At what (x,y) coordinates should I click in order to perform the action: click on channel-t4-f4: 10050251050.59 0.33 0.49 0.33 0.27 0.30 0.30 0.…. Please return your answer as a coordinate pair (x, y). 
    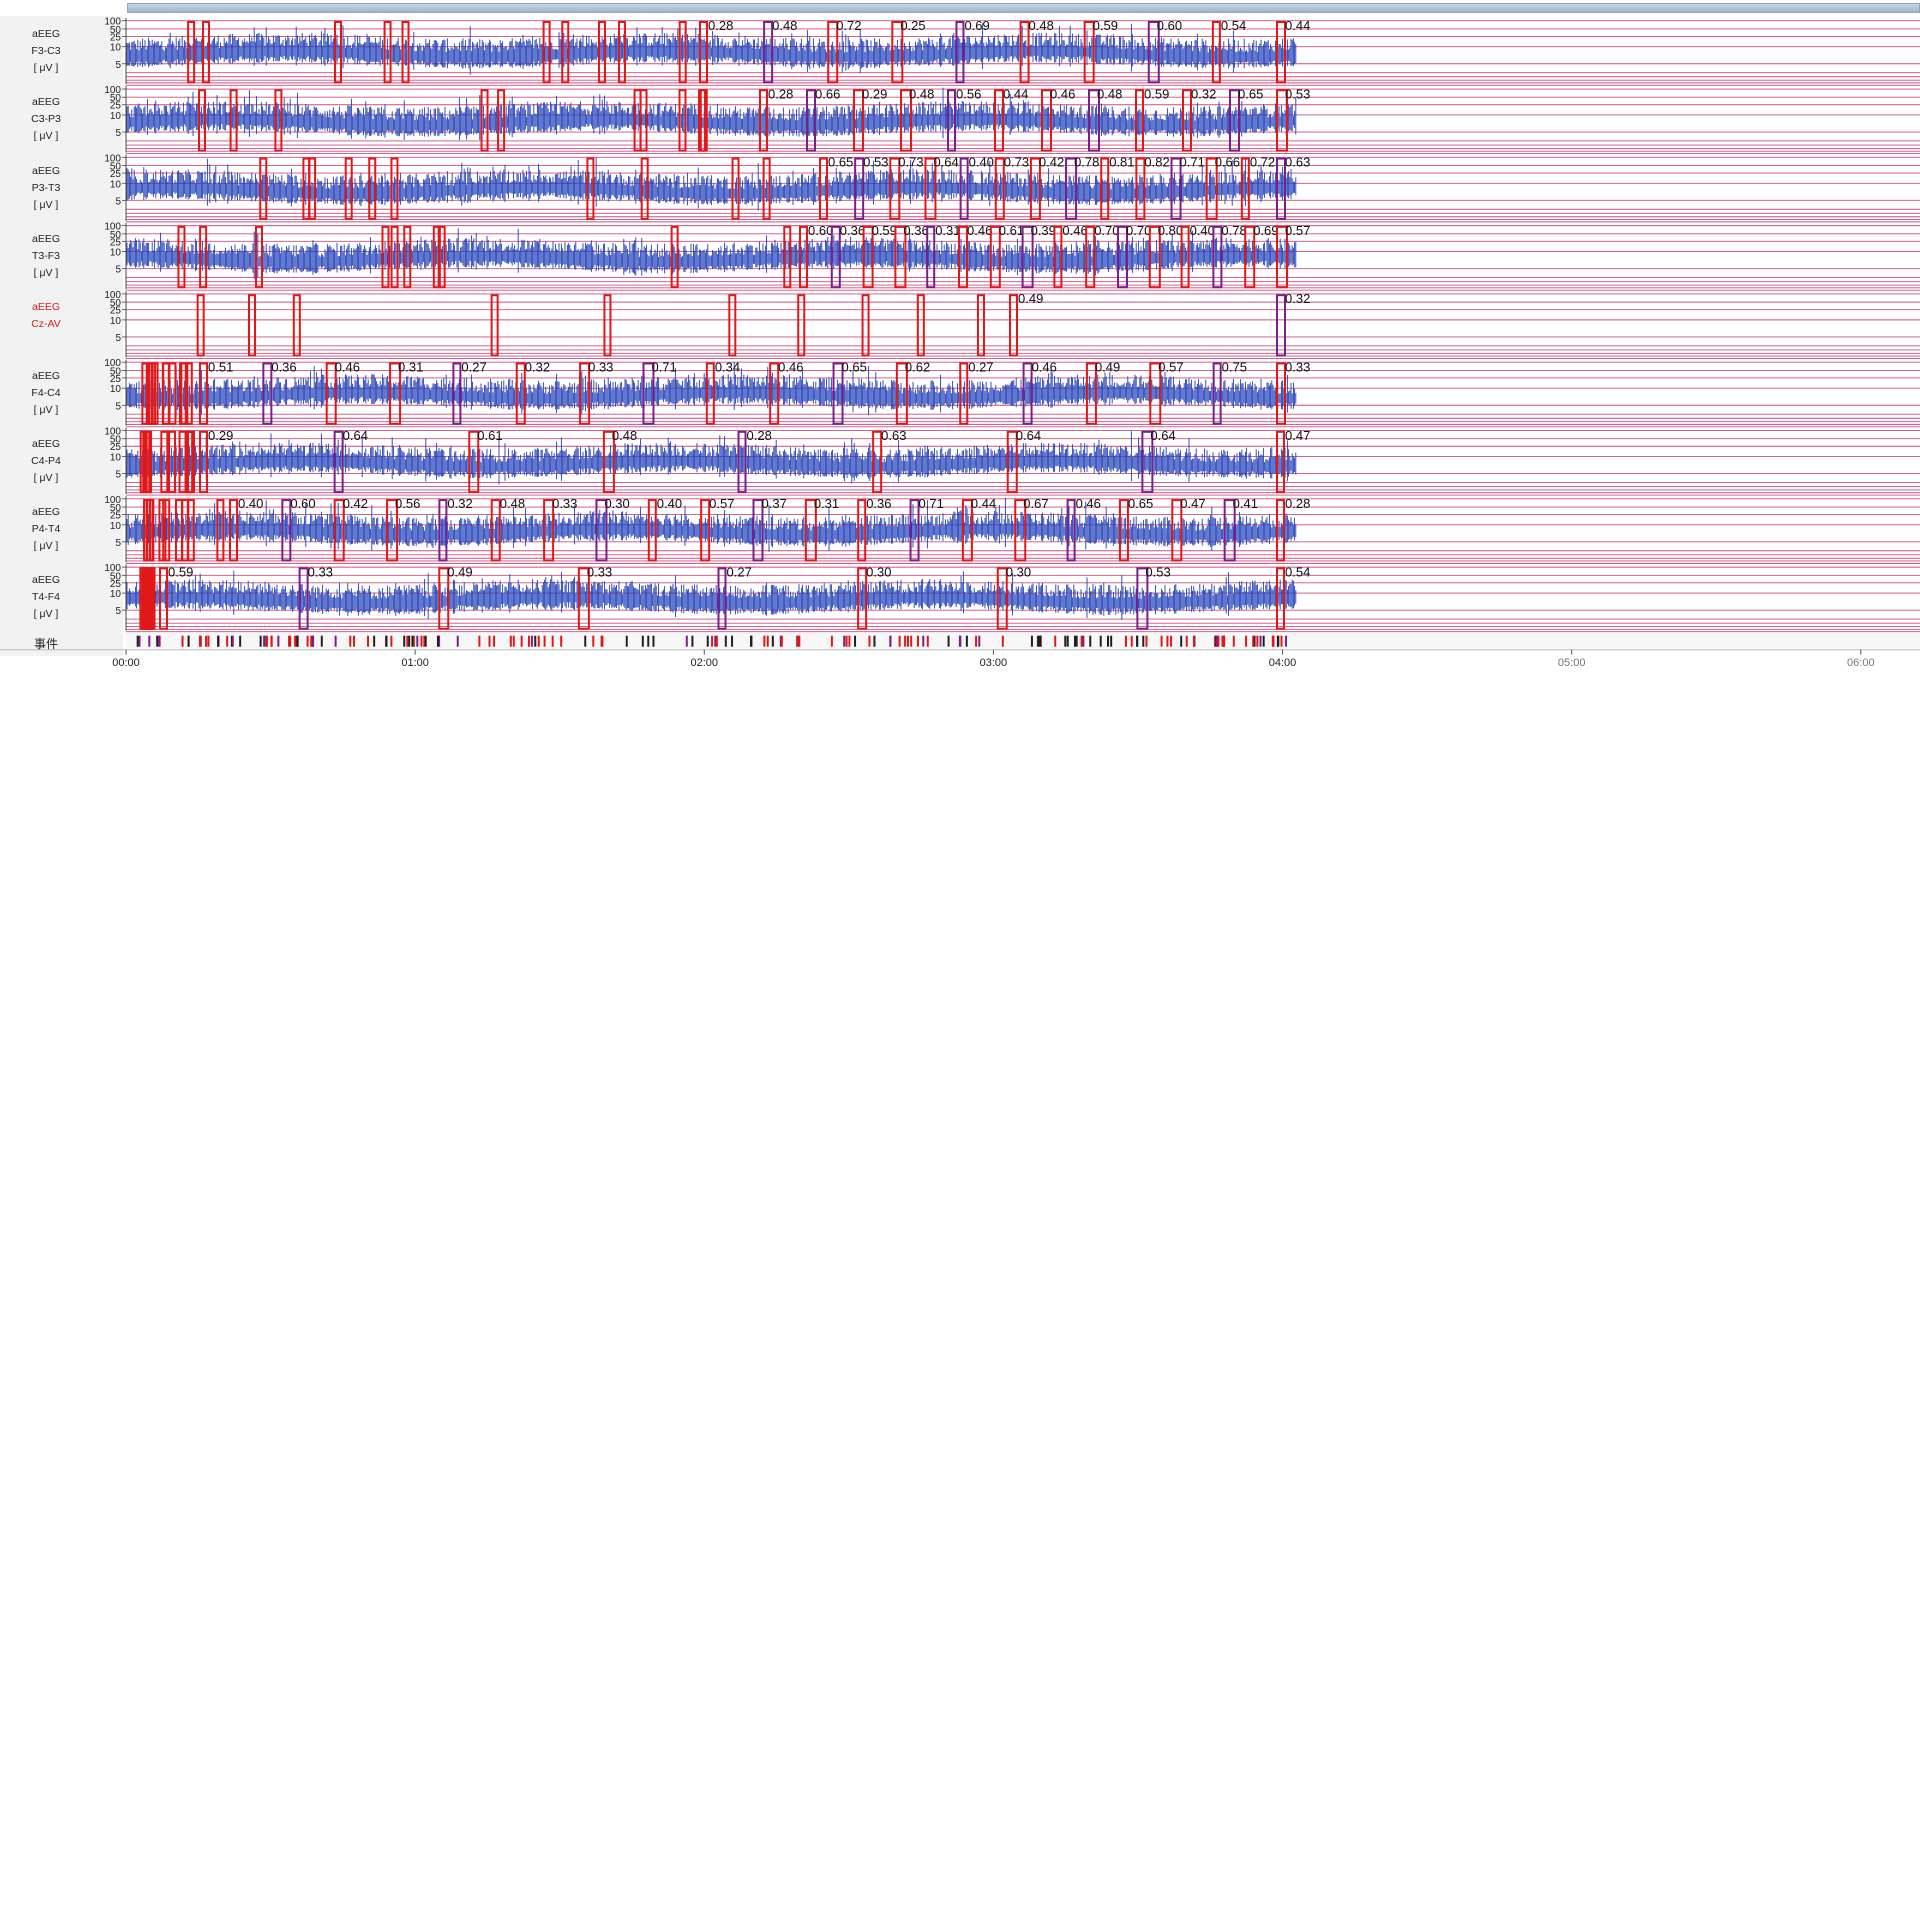
    Looking at the image, I should click on (1012, 598).